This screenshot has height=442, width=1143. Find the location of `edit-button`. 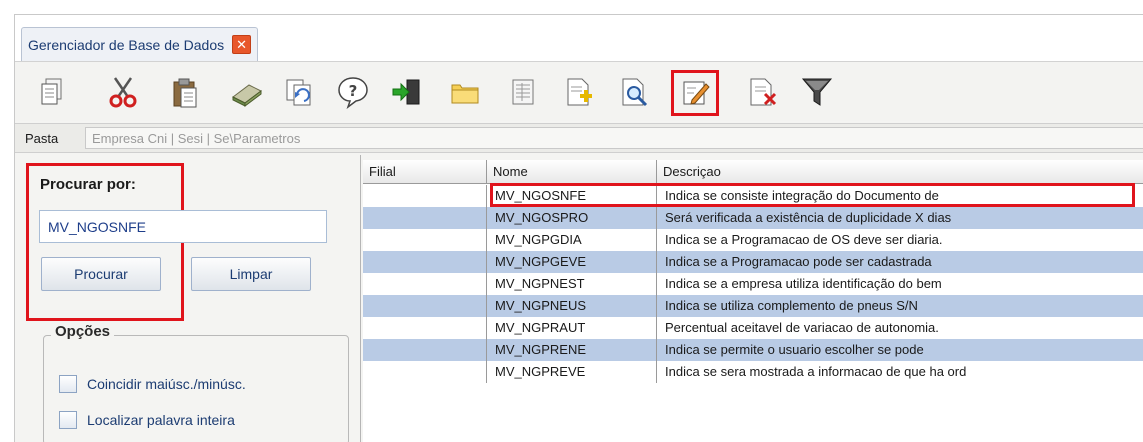

edit-button is located at coordinates (695, 93).